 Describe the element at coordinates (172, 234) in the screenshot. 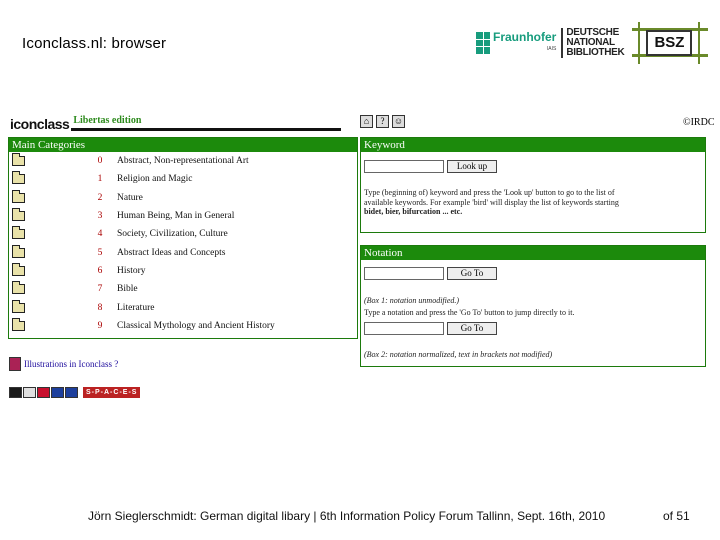

I see `category-label: Society, Civilization, Culture` at that location.